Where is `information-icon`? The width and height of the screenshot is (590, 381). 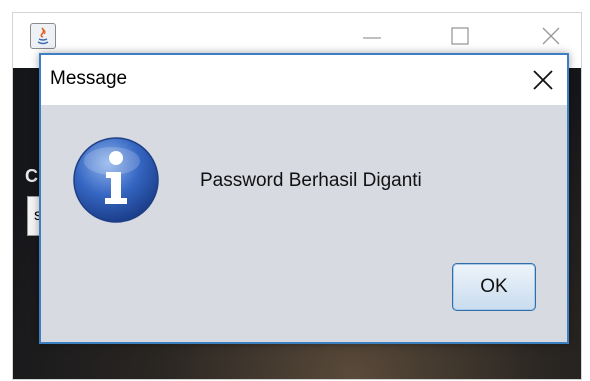
information-icon is located at coordinates (116, 180).